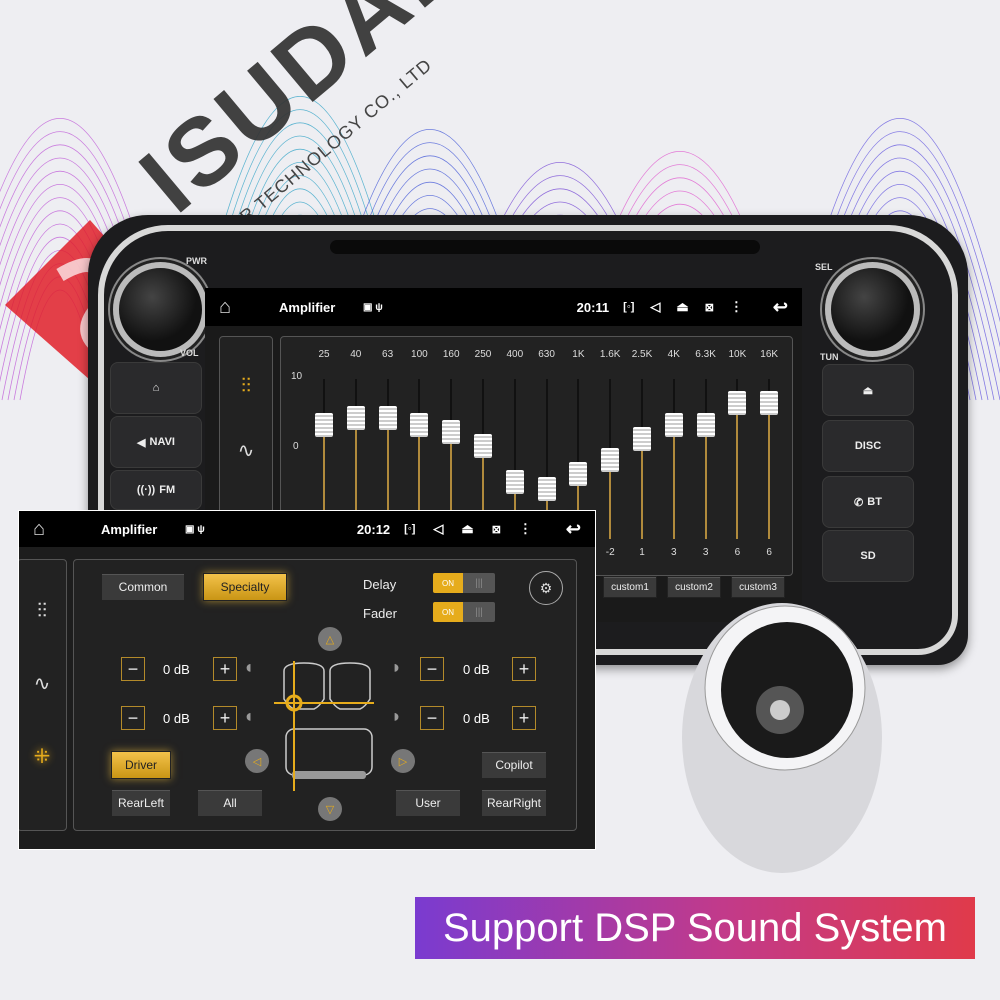 The width and height of the screenshot is (1000, 1000). Describe the element at coordinates (464, 583) in the screenshot. I see `delay-toggle: ON |||` at that location.